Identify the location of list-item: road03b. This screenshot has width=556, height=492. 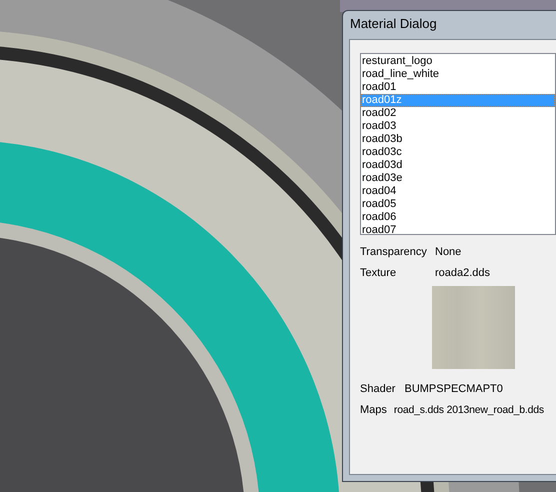
(458, 139).